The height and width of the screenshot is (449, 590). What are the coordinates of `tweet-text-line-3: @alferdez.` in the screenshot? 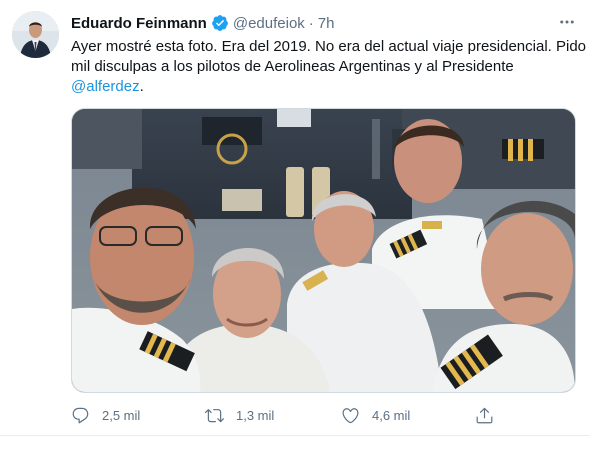 It's located at (321, 87).